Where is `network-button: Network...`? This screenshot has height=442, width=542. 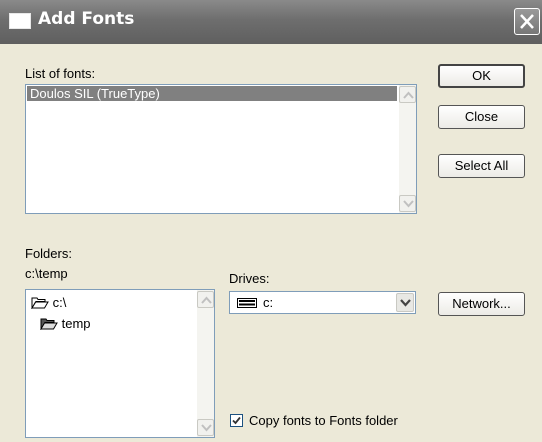 network-button: Network... is located at coordinates (481, 304).